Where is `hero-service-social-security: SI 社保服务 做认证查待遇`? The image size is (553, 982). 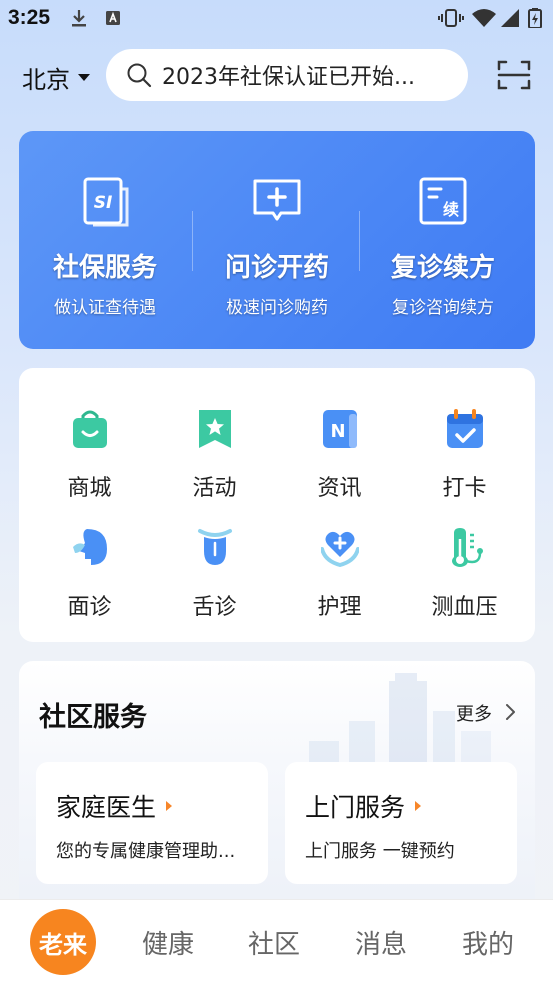 hero-service-social-security: SI 社保服务 做认证查待遇 is located at coordinates (105, 240).